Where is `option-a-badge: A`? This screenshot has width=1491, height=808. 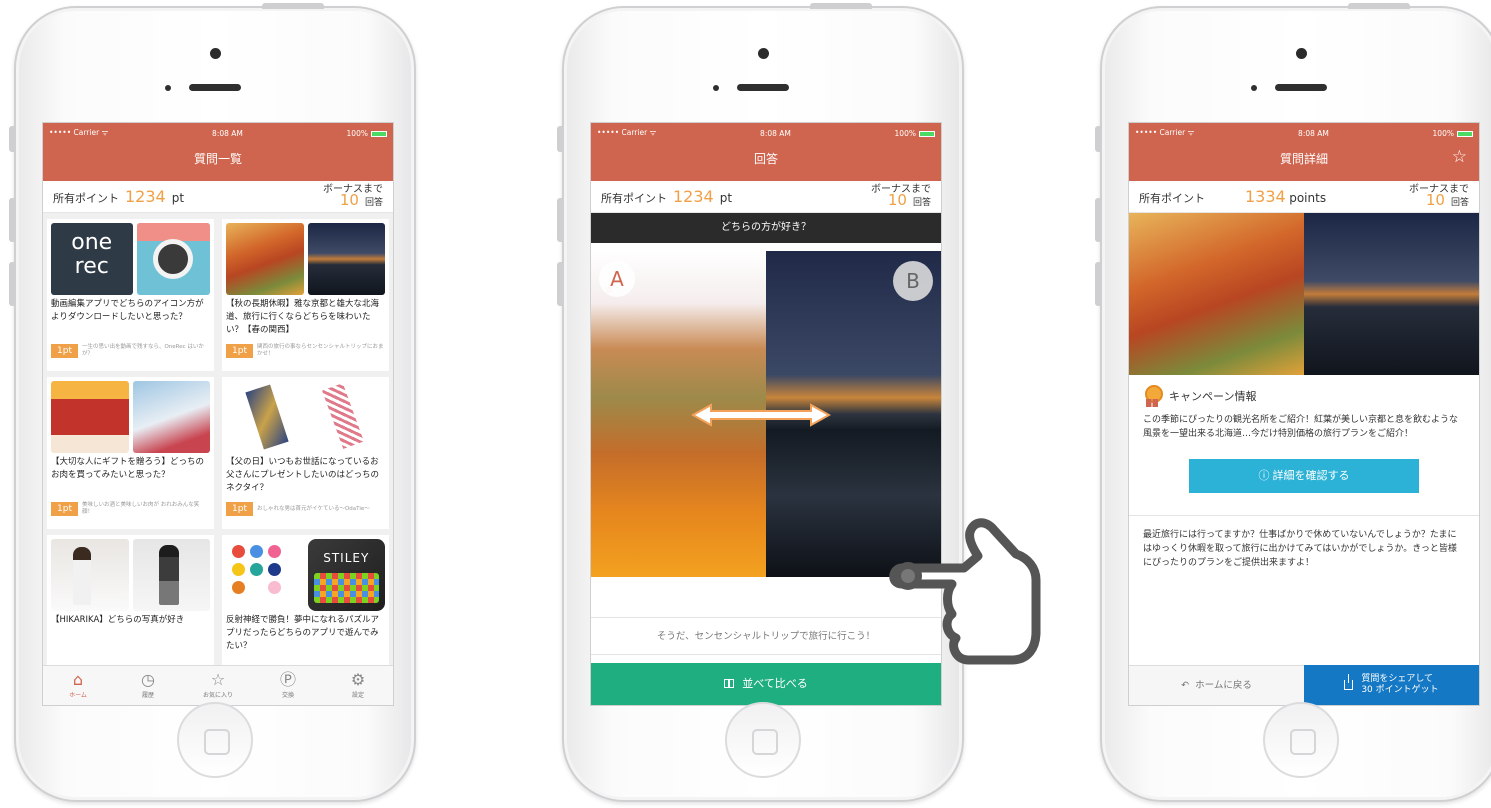 option-a-badge: A is located at coordinates (617, 279).